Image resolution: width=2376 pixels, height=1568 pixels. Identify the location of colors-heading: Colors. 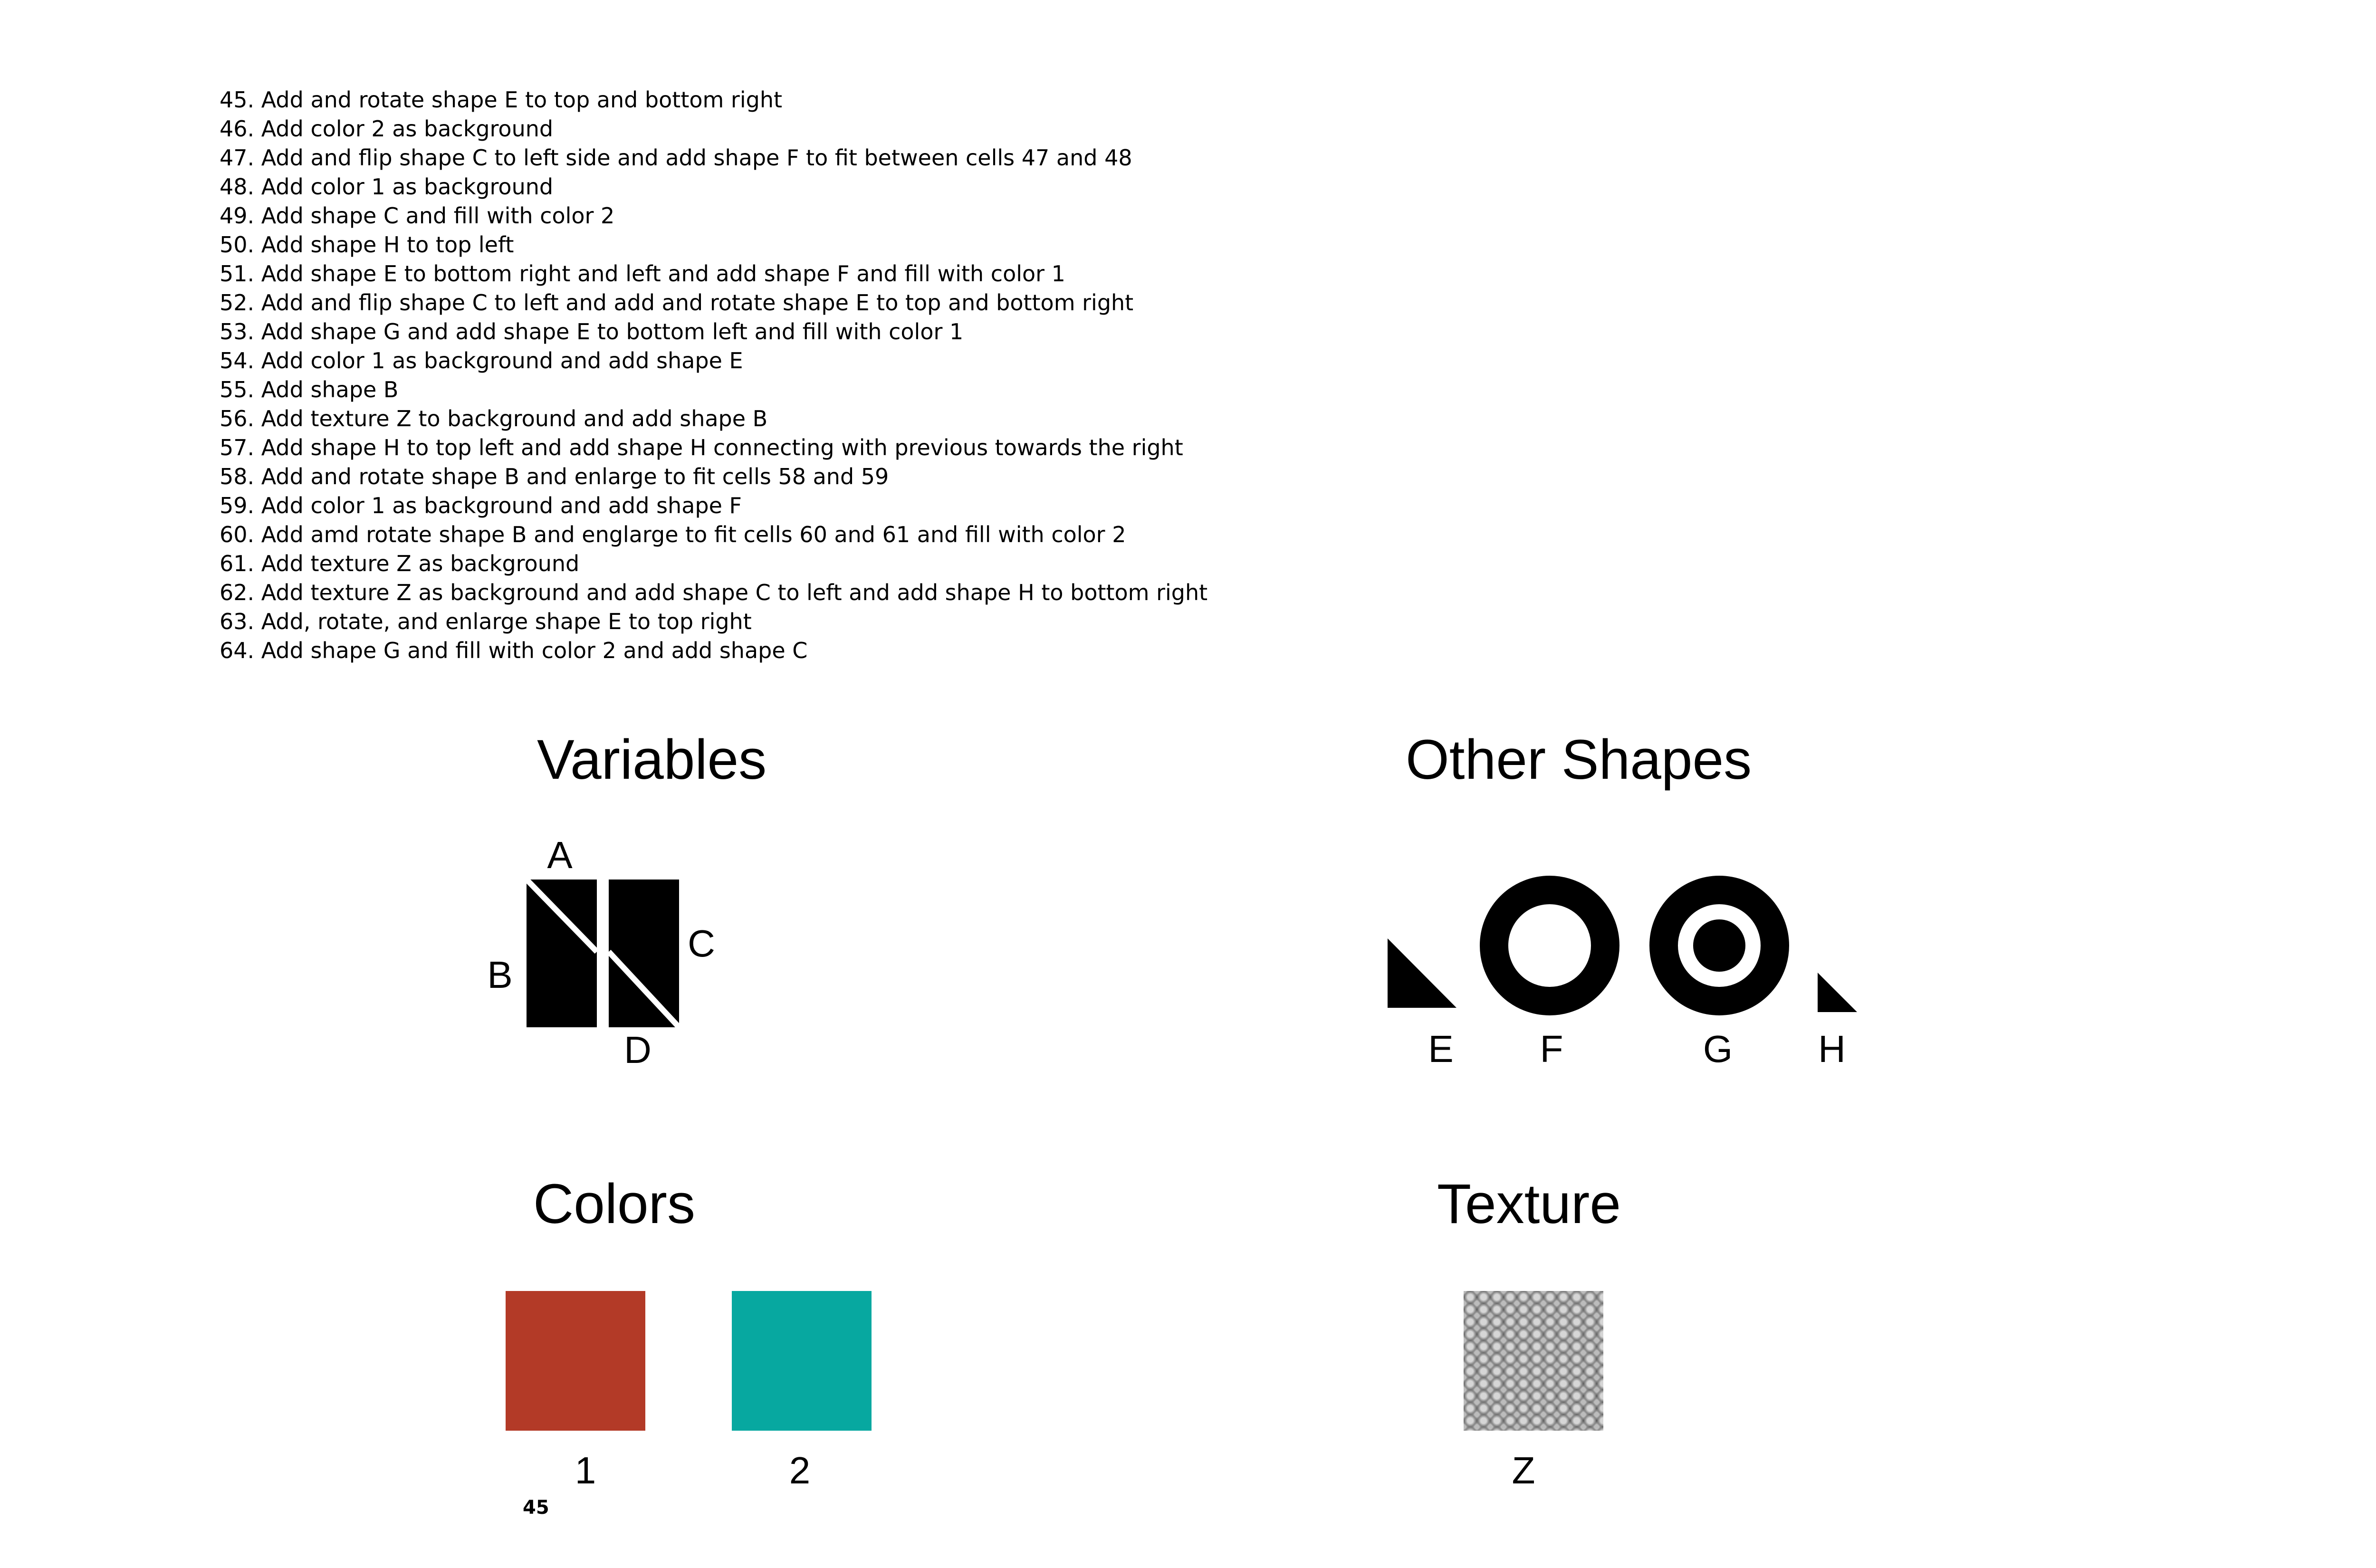
(614, 1204).